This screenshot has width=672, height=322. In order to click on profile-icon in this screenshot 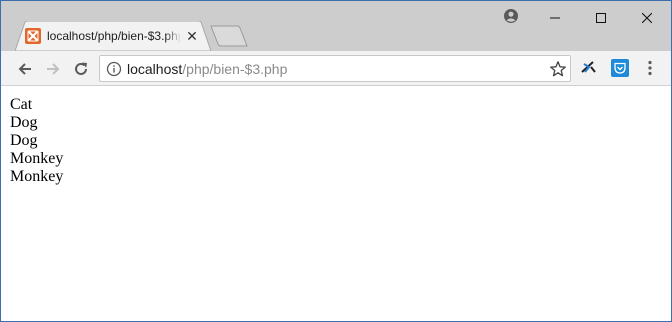, I will do `click(511, 16)`.